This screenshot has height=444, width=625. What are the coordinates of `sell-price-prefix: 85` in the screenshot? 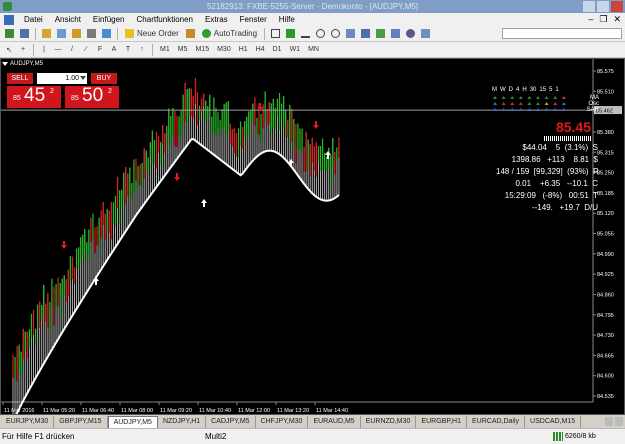 It's located at (17, 98).